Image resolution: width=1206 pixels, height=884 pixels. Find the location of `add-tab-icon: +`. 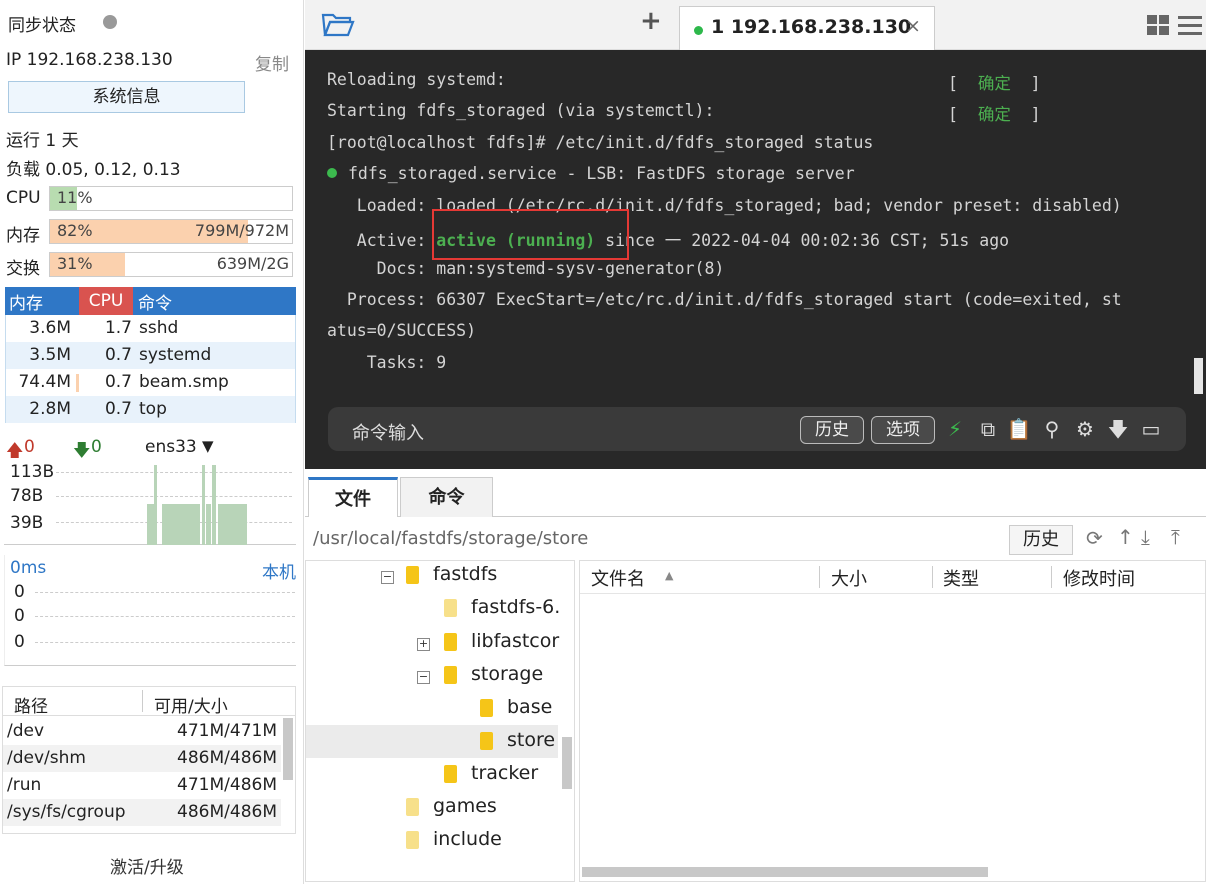

add-tab-icon: + is located at coordinates (651, 21).